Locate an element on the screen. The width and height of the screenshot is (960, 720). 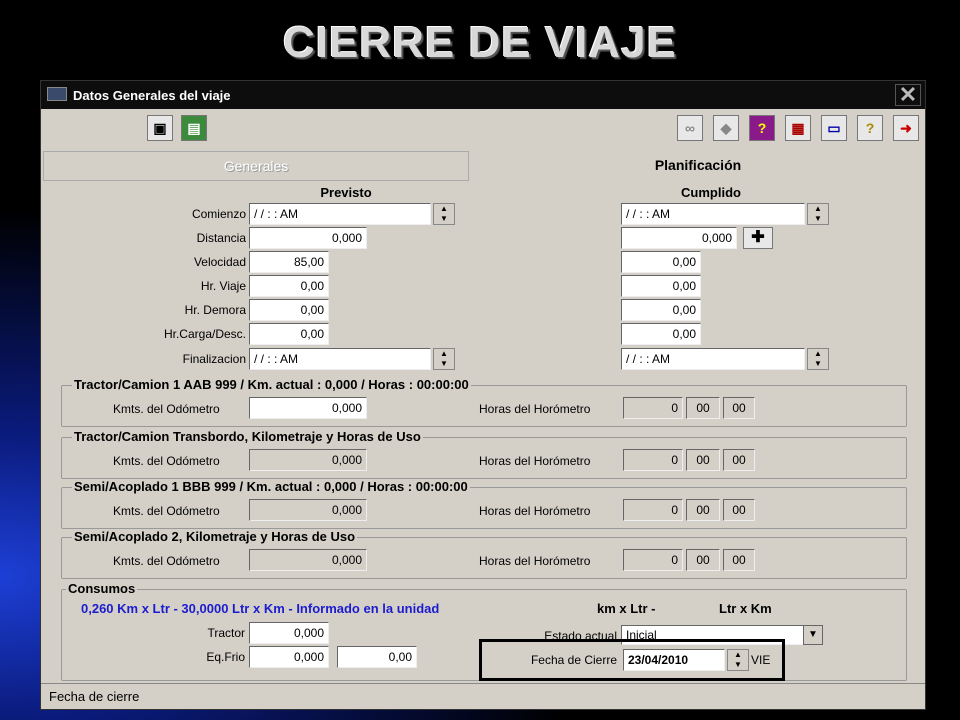
odometer-field-4: 0,000 is located at coordinates (308, 560).